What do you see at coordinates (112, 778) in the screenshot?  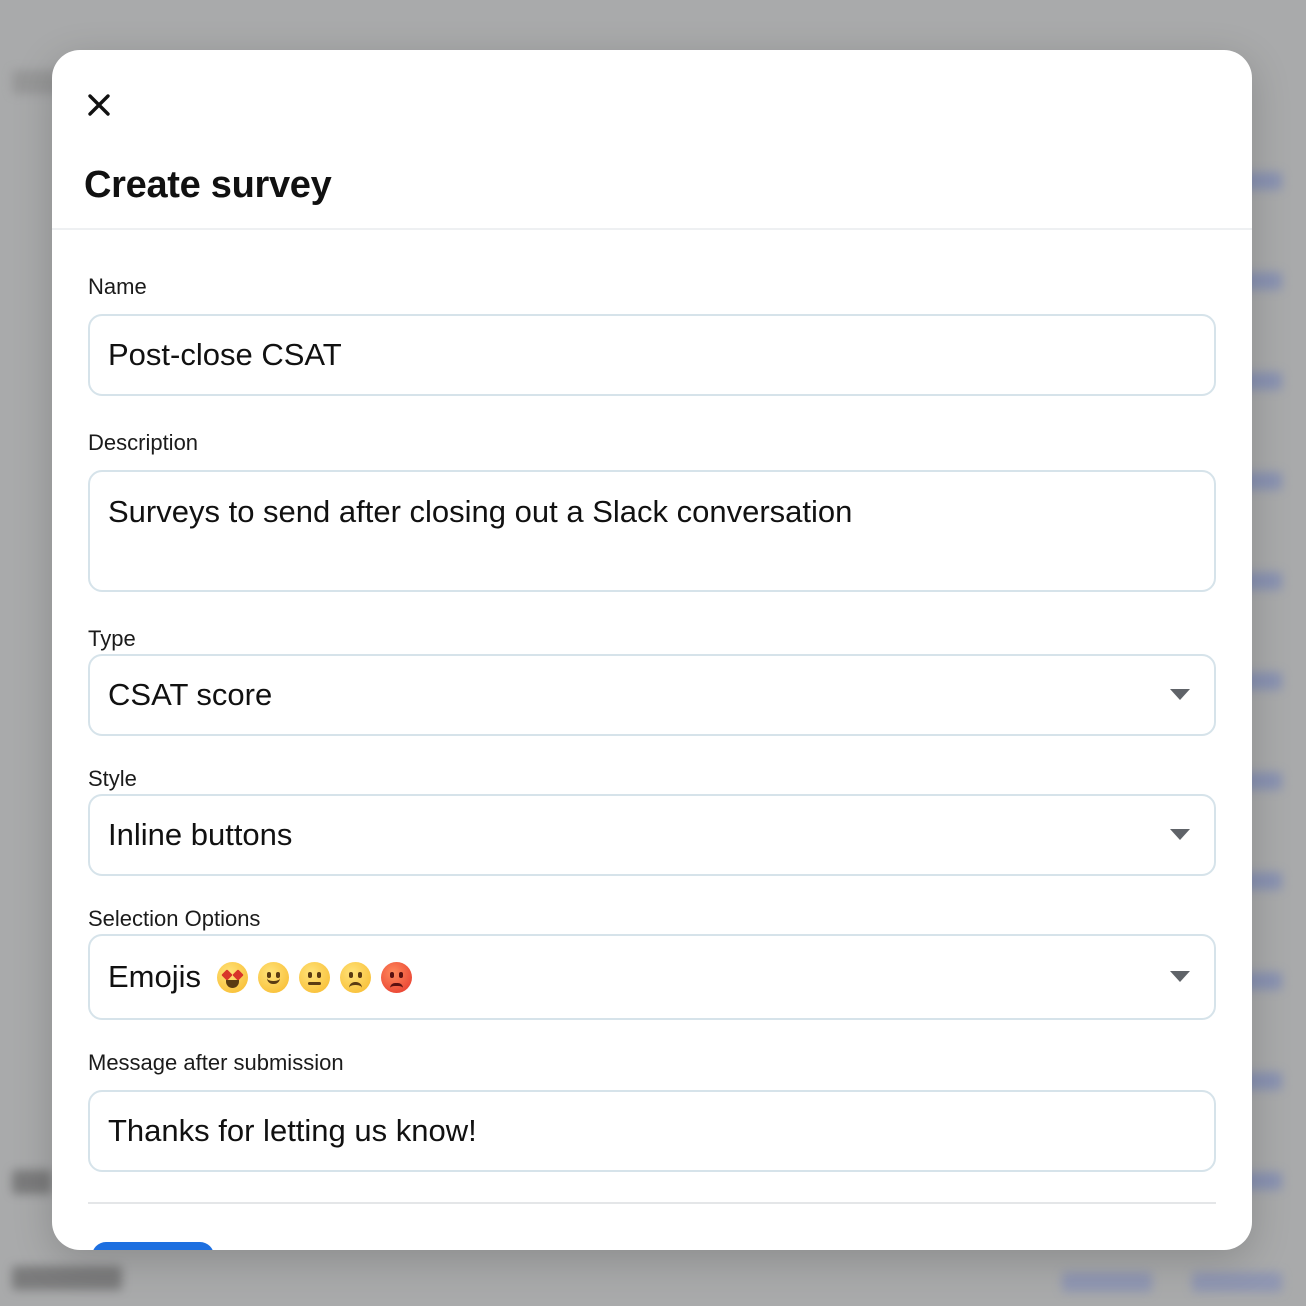 I see `style-label: Style` at bounding box center [112, 778].